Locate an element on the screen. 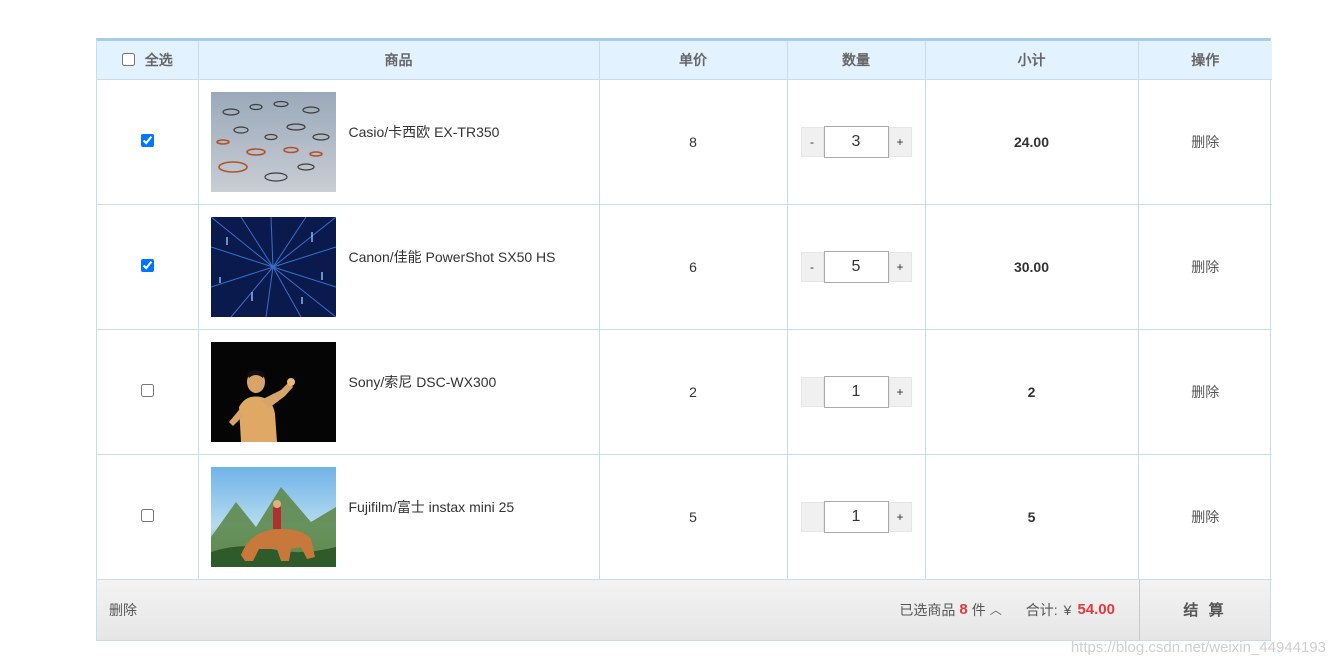 This screenshot has height=664, width=1334. selected-count: 已选商品 8 件 ︿ is located at coordinates (950, 610).